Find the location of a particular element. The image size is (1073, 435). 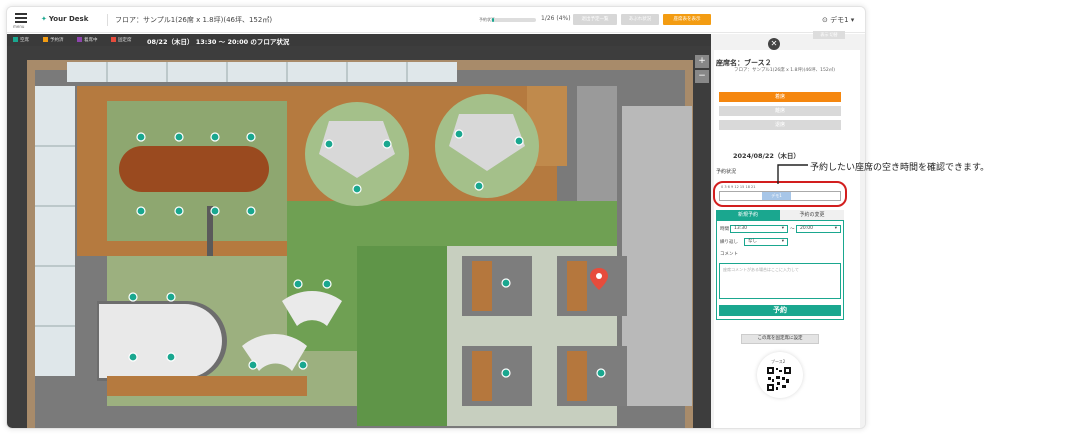

callout-text: 予約したい座席の空き時間を確認できます。 is located at coordinates (900, 168).